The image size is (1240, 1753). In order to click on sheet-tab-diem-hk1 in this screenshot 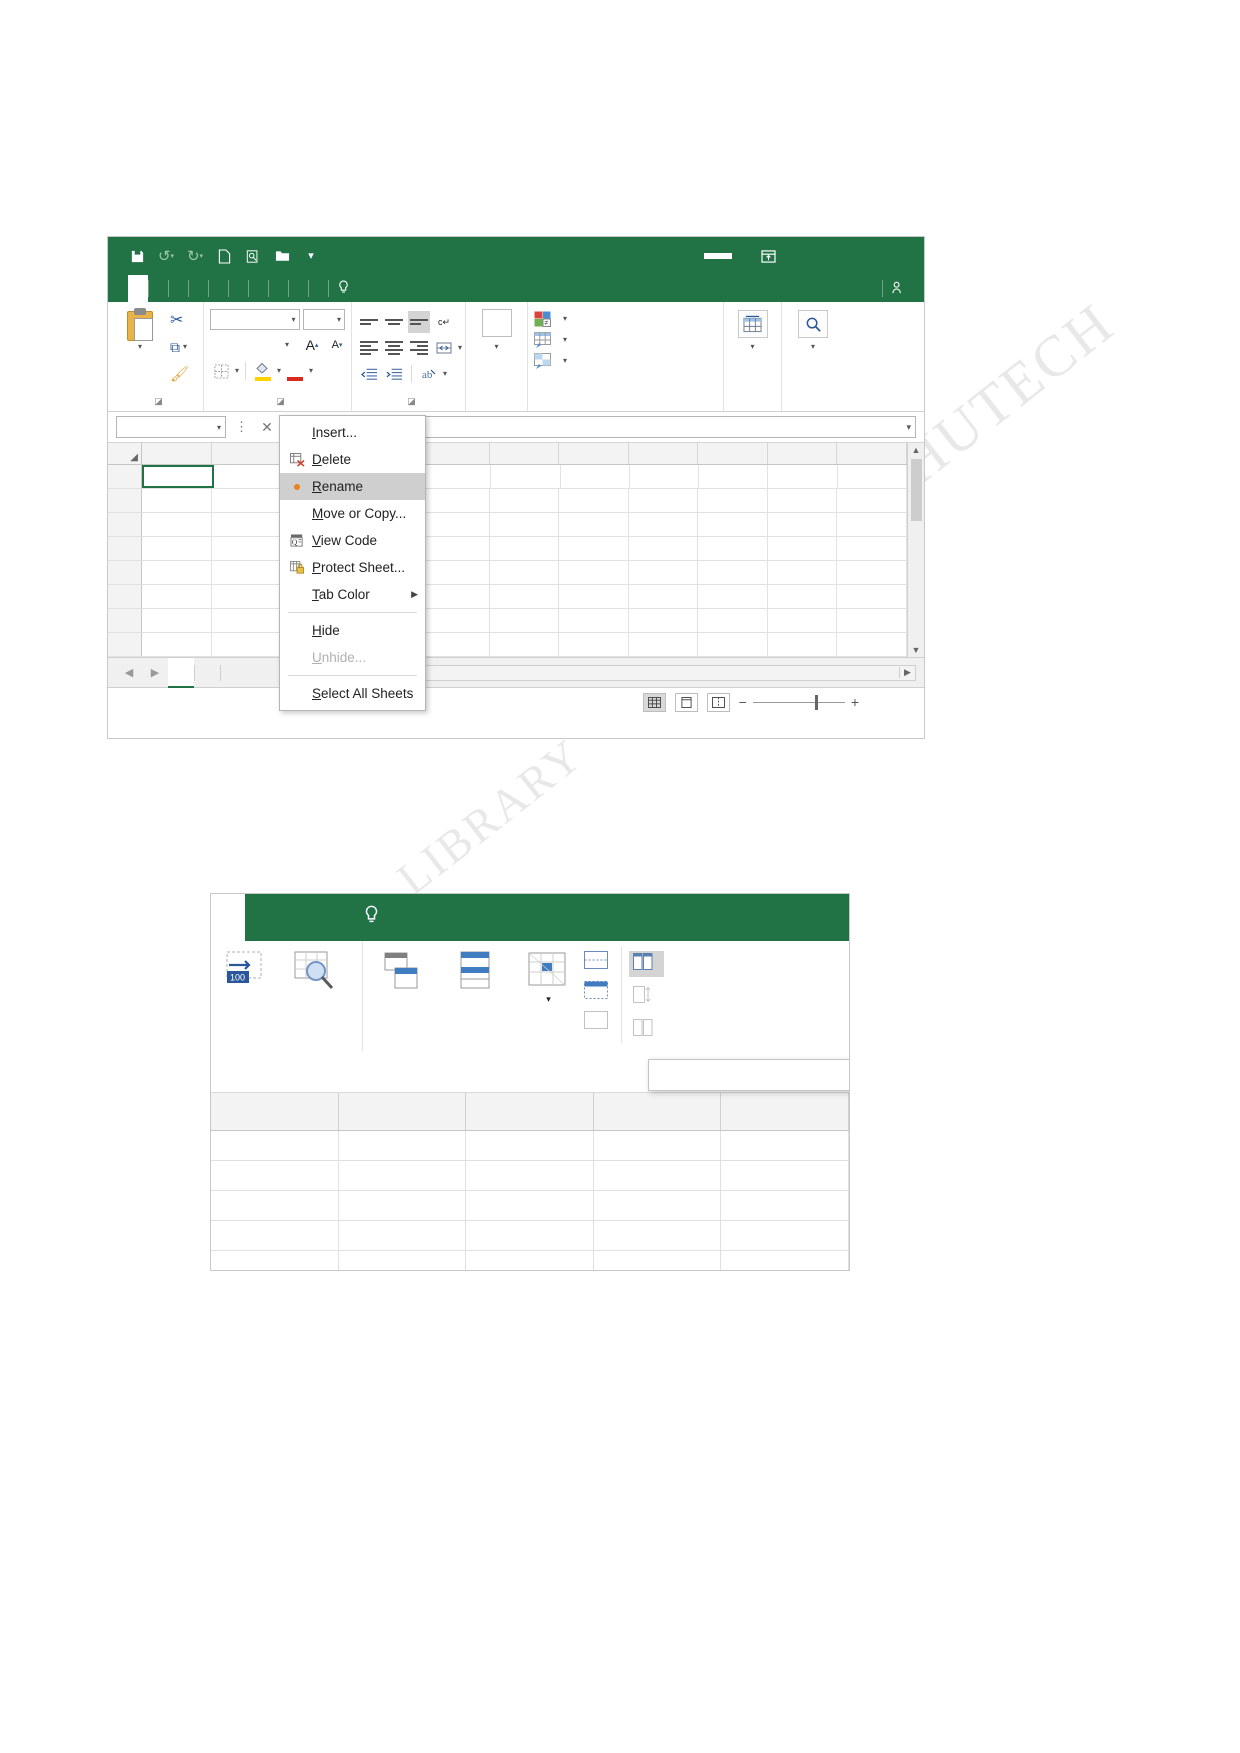, I will do `click(207, 673)`.